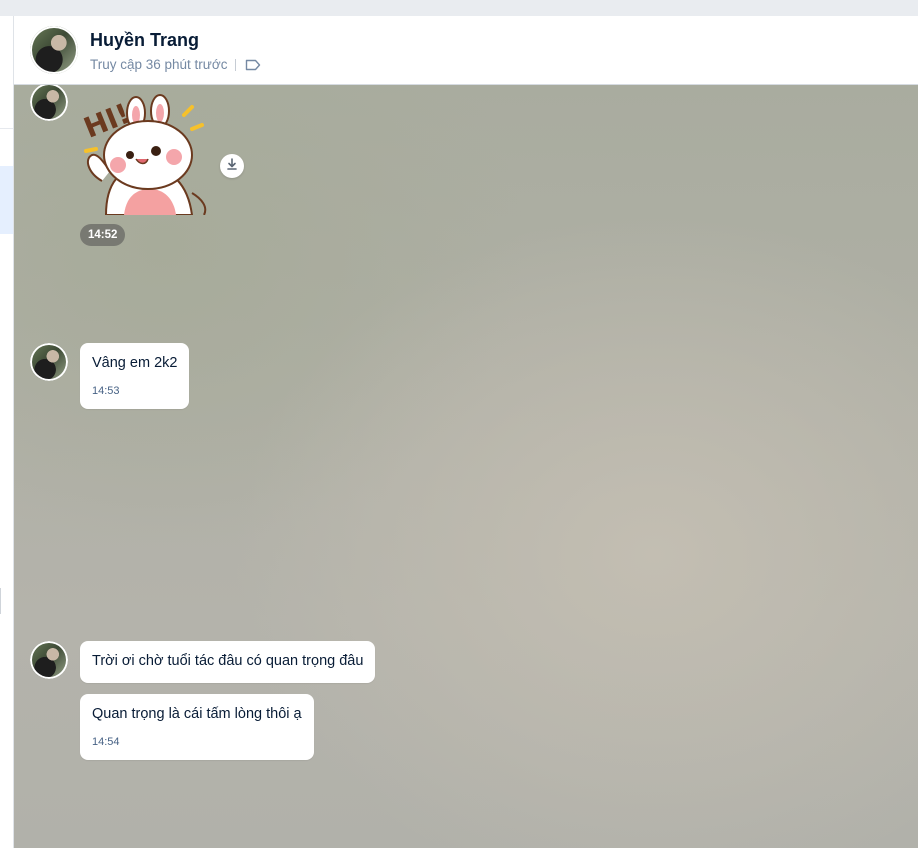  What do you see at coordinates (197, 727) in the screenshot?
I see `message-bubble: Quan trọng là cái tấm lòng thôi ạ 14:54` at bounding box center [197, 727].